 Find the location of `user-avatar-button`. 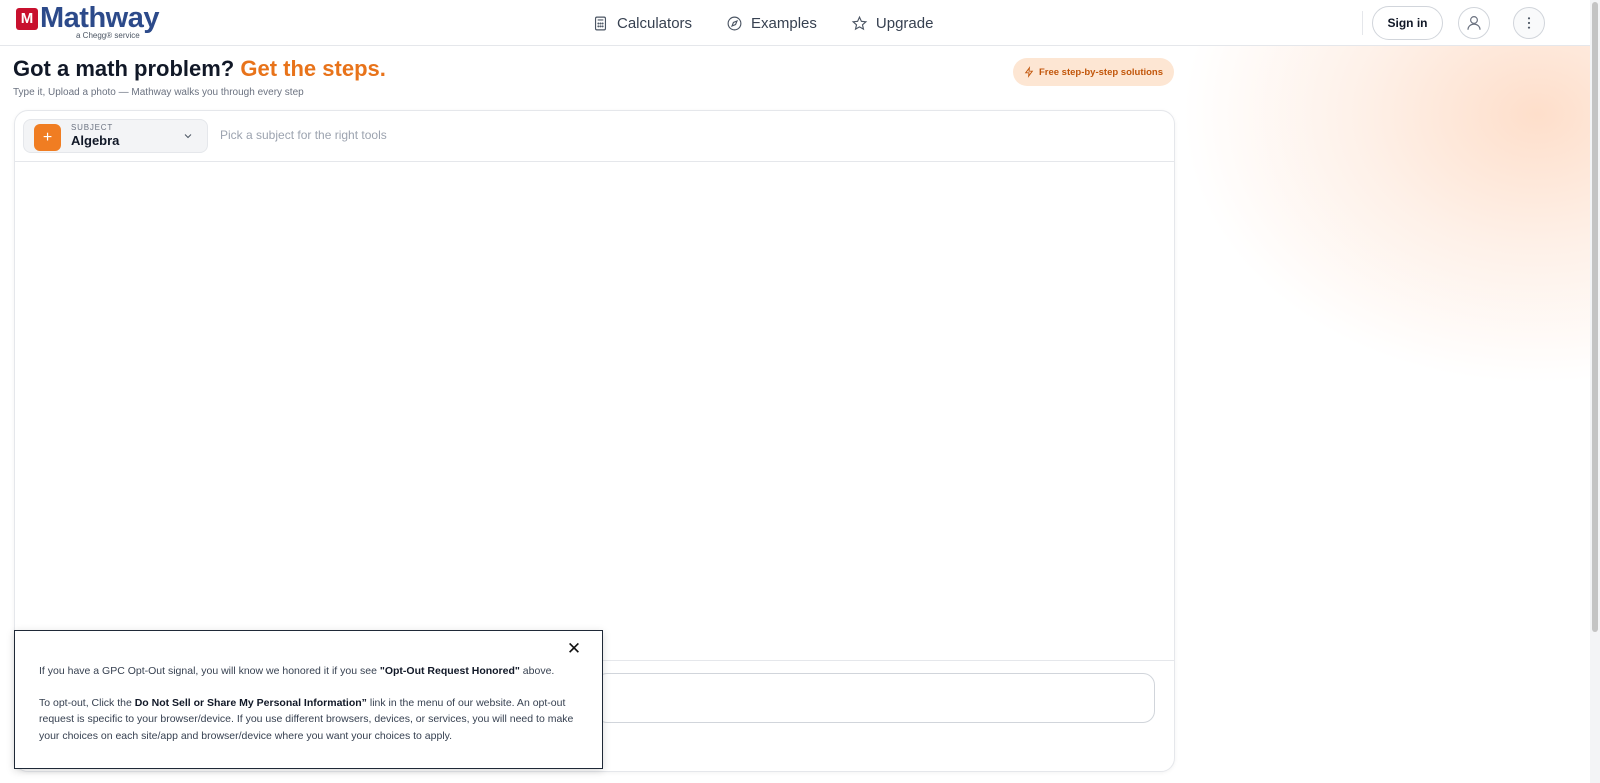

user-avatar-button is located at coordinates (1474, 23).